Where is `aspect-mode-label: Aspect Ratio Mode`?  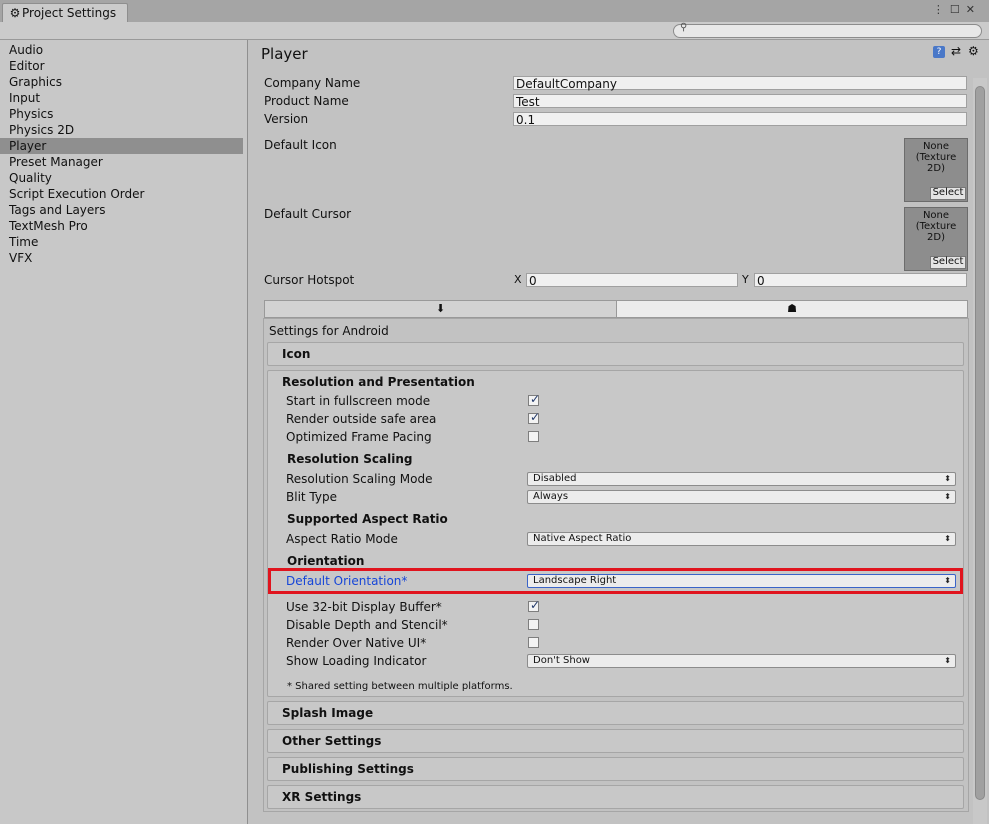
aspect-mode-label: Aspect Ratio Mode is located at coordinates (342, 539).